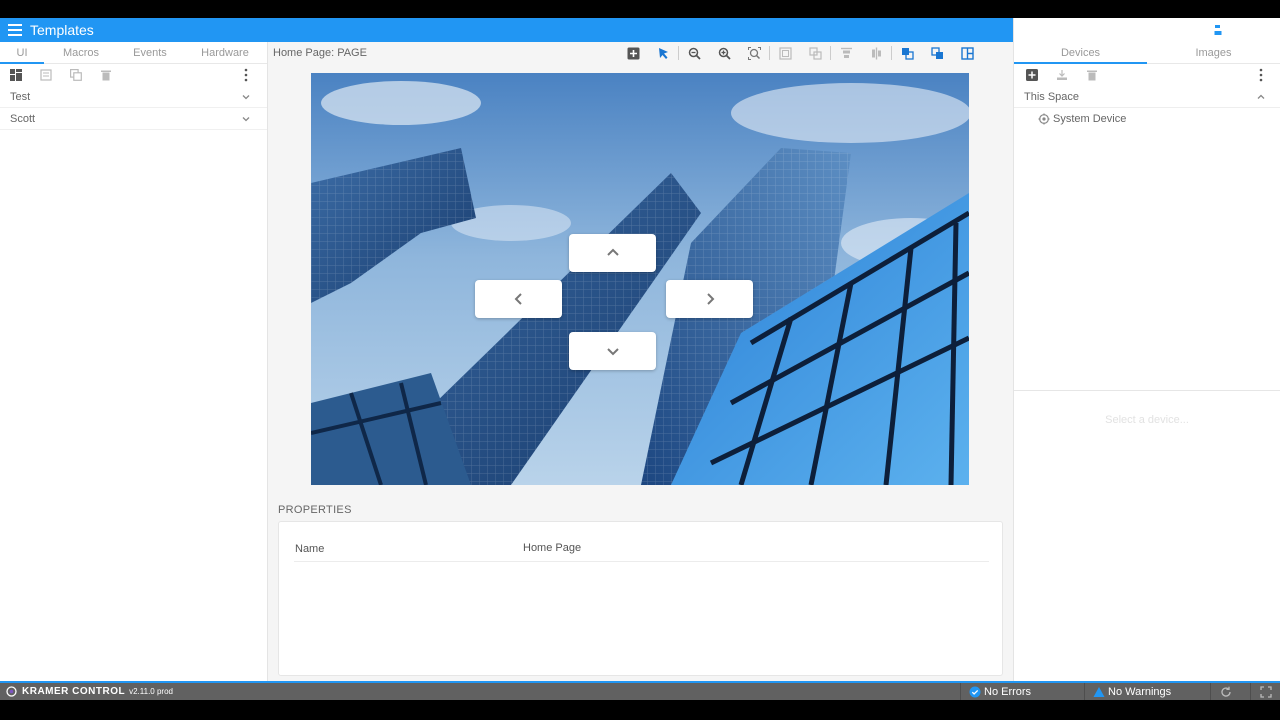  What do you see at coordinates (1140, 691) in the screenshot?
I see `warnings-label: No Warnings` at bounding box center [1140, 691].